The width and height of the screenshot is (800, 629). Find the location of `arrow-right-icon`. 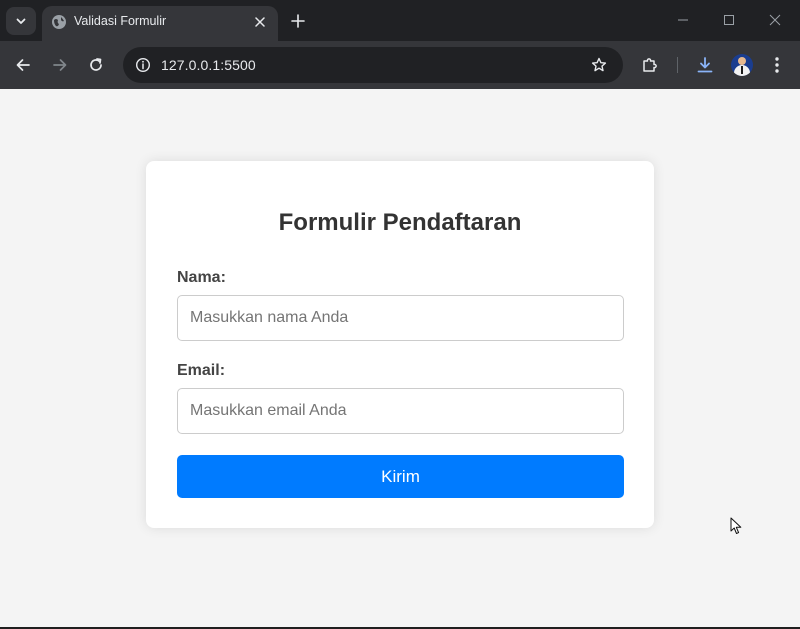

arrow-right-icon is located at coordinates (60, 65).